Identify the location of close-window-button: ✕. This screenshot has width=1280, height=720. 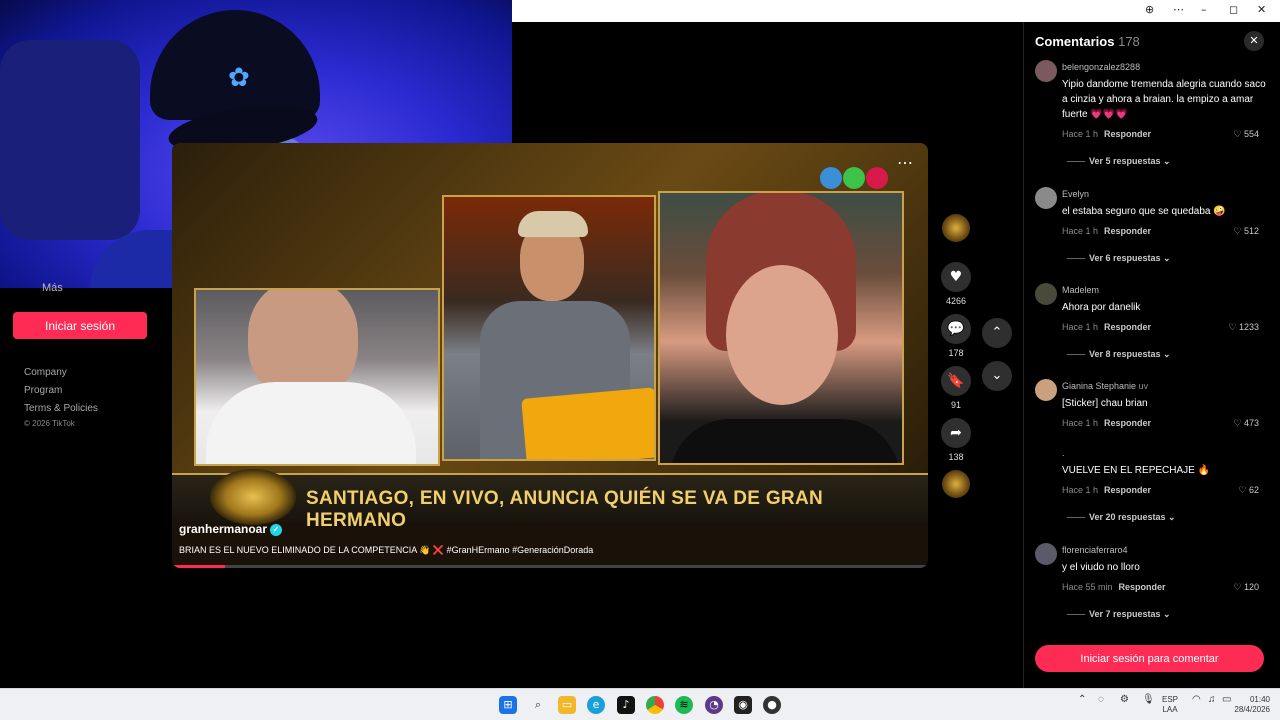
(1261, 9).